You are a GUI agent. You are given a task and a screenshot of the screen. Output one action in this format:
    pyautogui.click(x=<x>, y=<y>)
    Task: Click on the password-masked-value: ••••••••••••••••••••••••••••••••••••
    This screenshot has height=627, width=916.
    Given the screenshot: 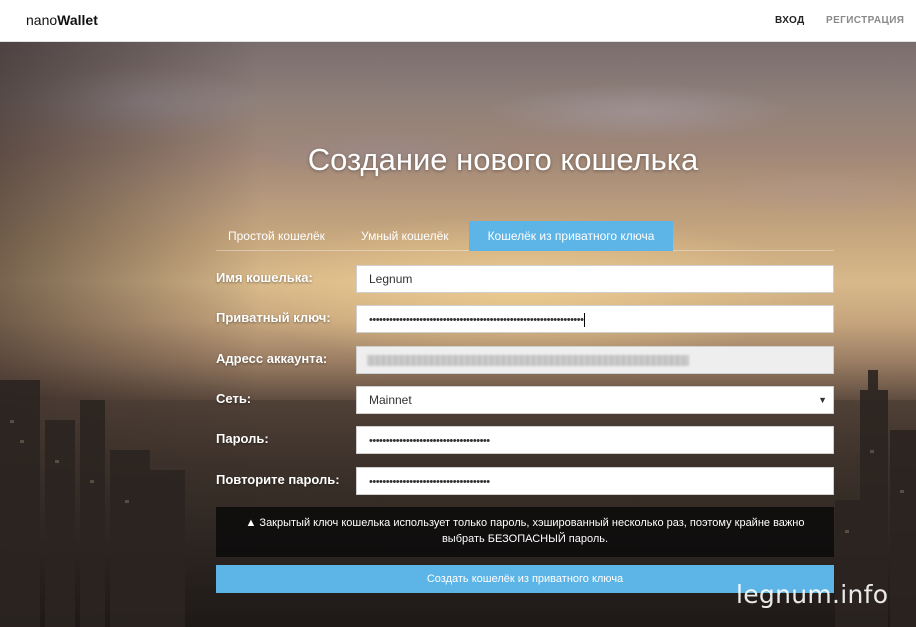 What is the action you would take?
    pyautogui.click(x=429, y=441)
    